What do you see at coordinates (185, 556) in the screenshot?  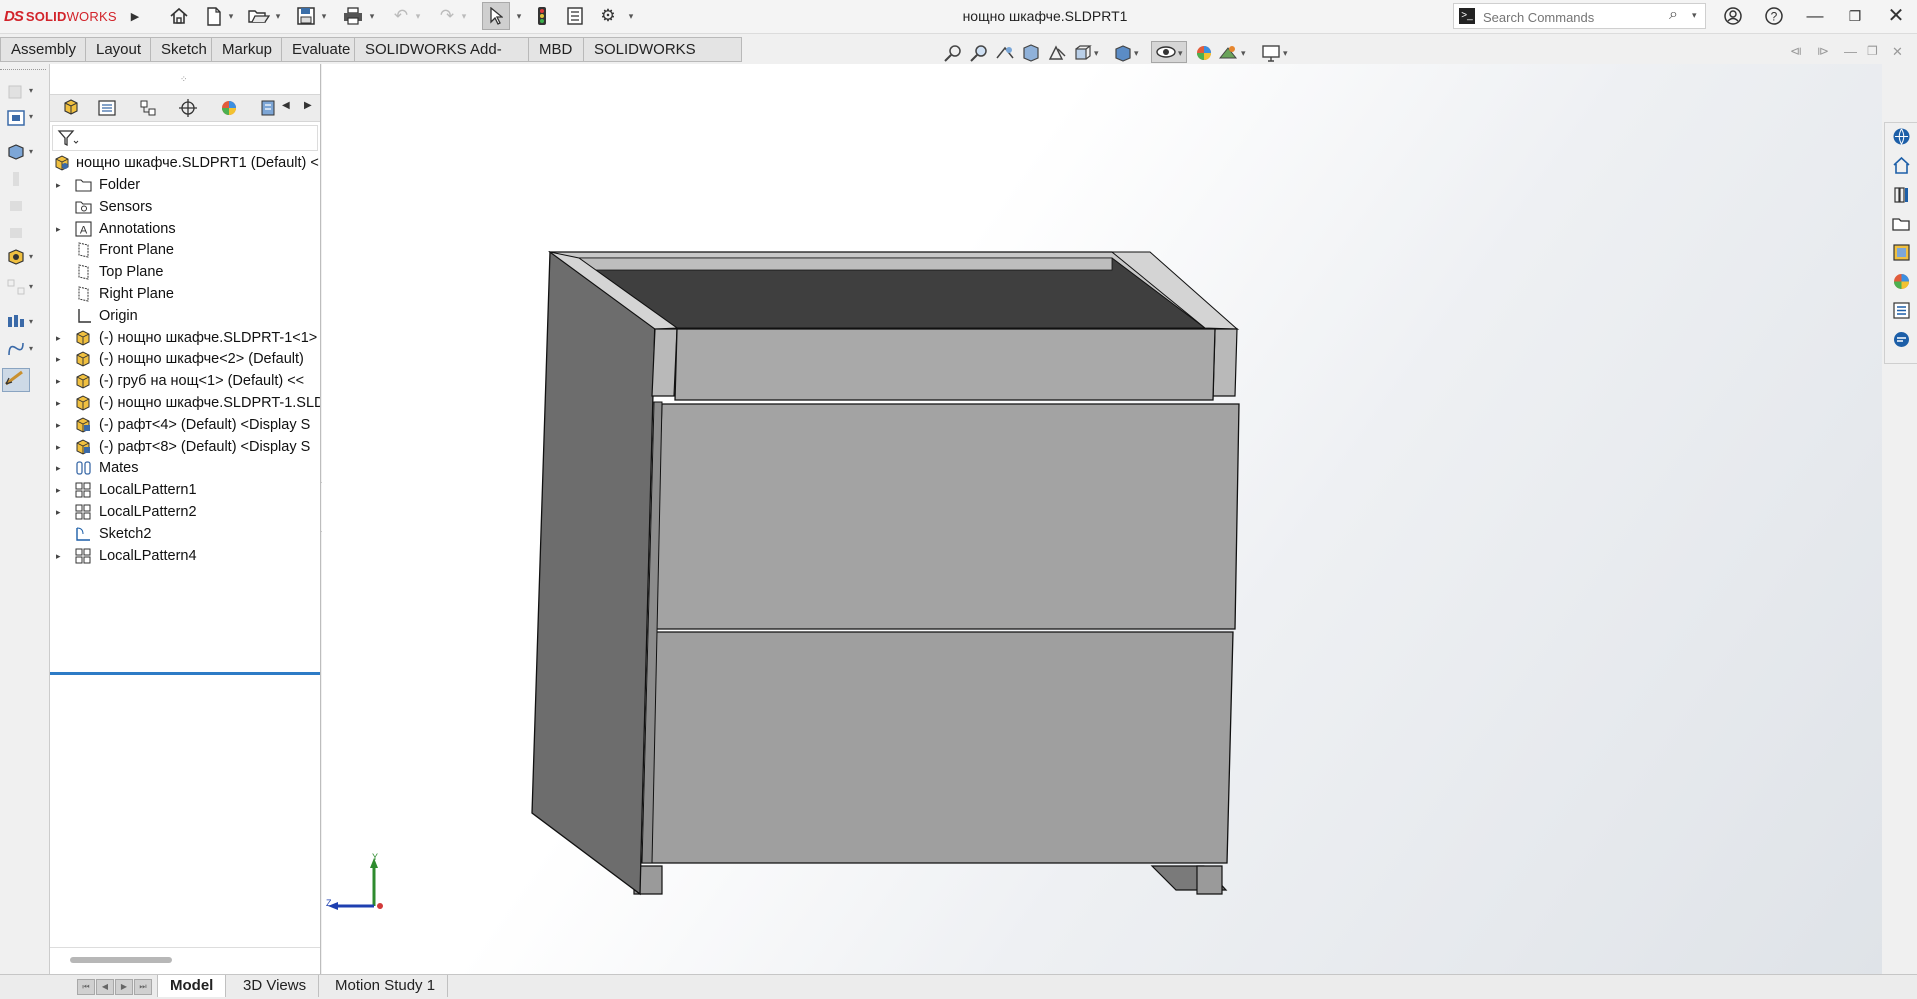 I see `tree-item: ▸ LocalLPattern4` at bounding box center [185, 556].